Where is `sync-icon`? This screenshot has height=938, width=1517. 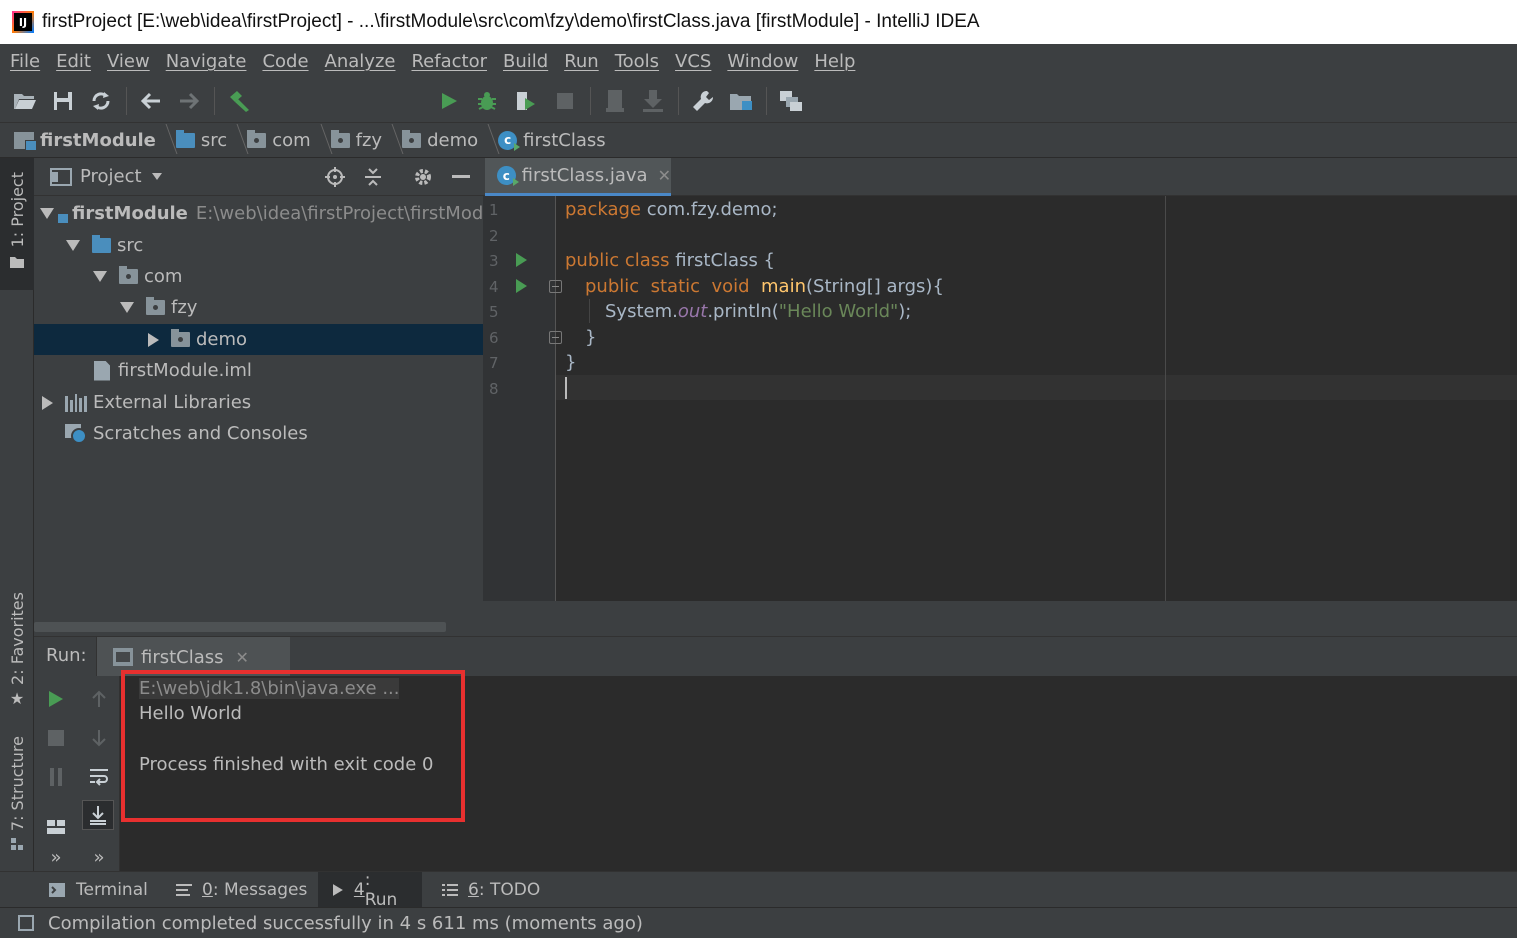 sync-icon is located at coordinates (101, 101).